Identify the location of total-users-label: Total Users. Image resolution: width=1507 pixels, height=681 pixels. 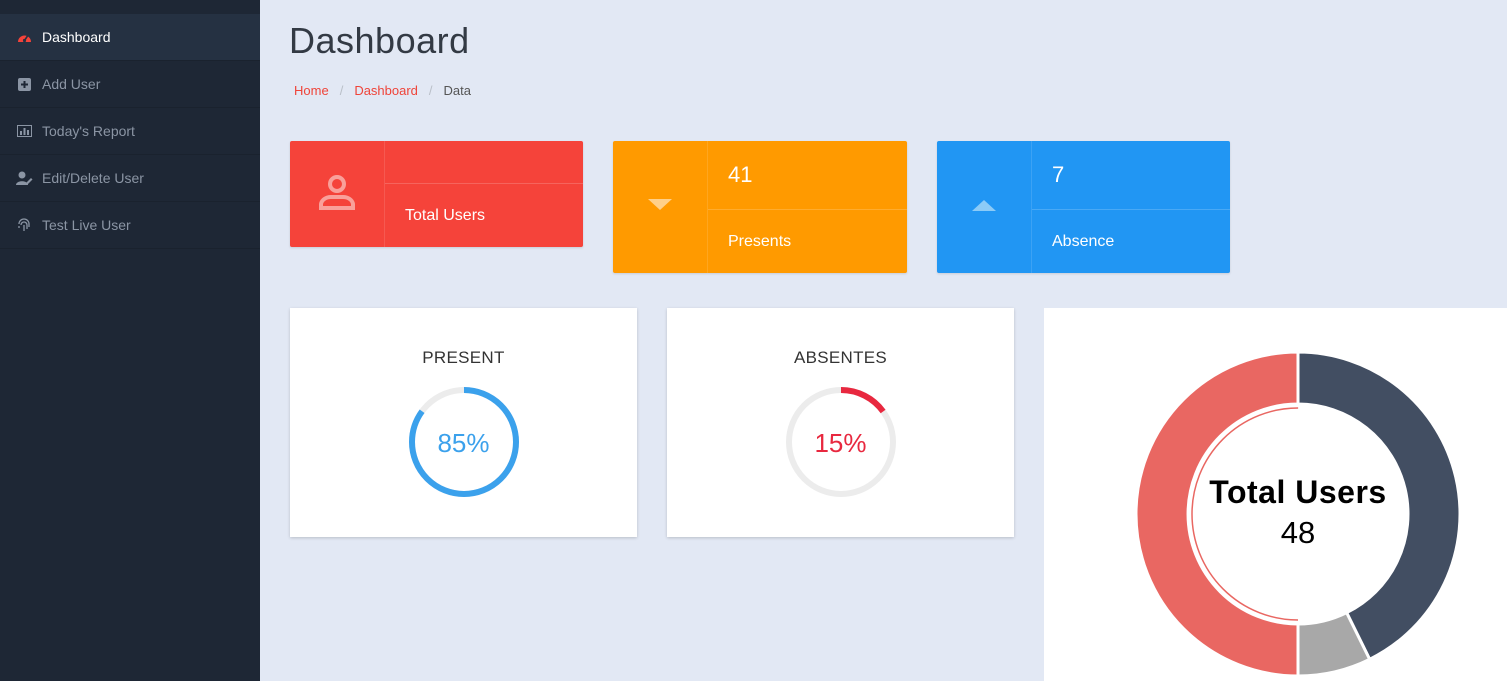
(445, 215).